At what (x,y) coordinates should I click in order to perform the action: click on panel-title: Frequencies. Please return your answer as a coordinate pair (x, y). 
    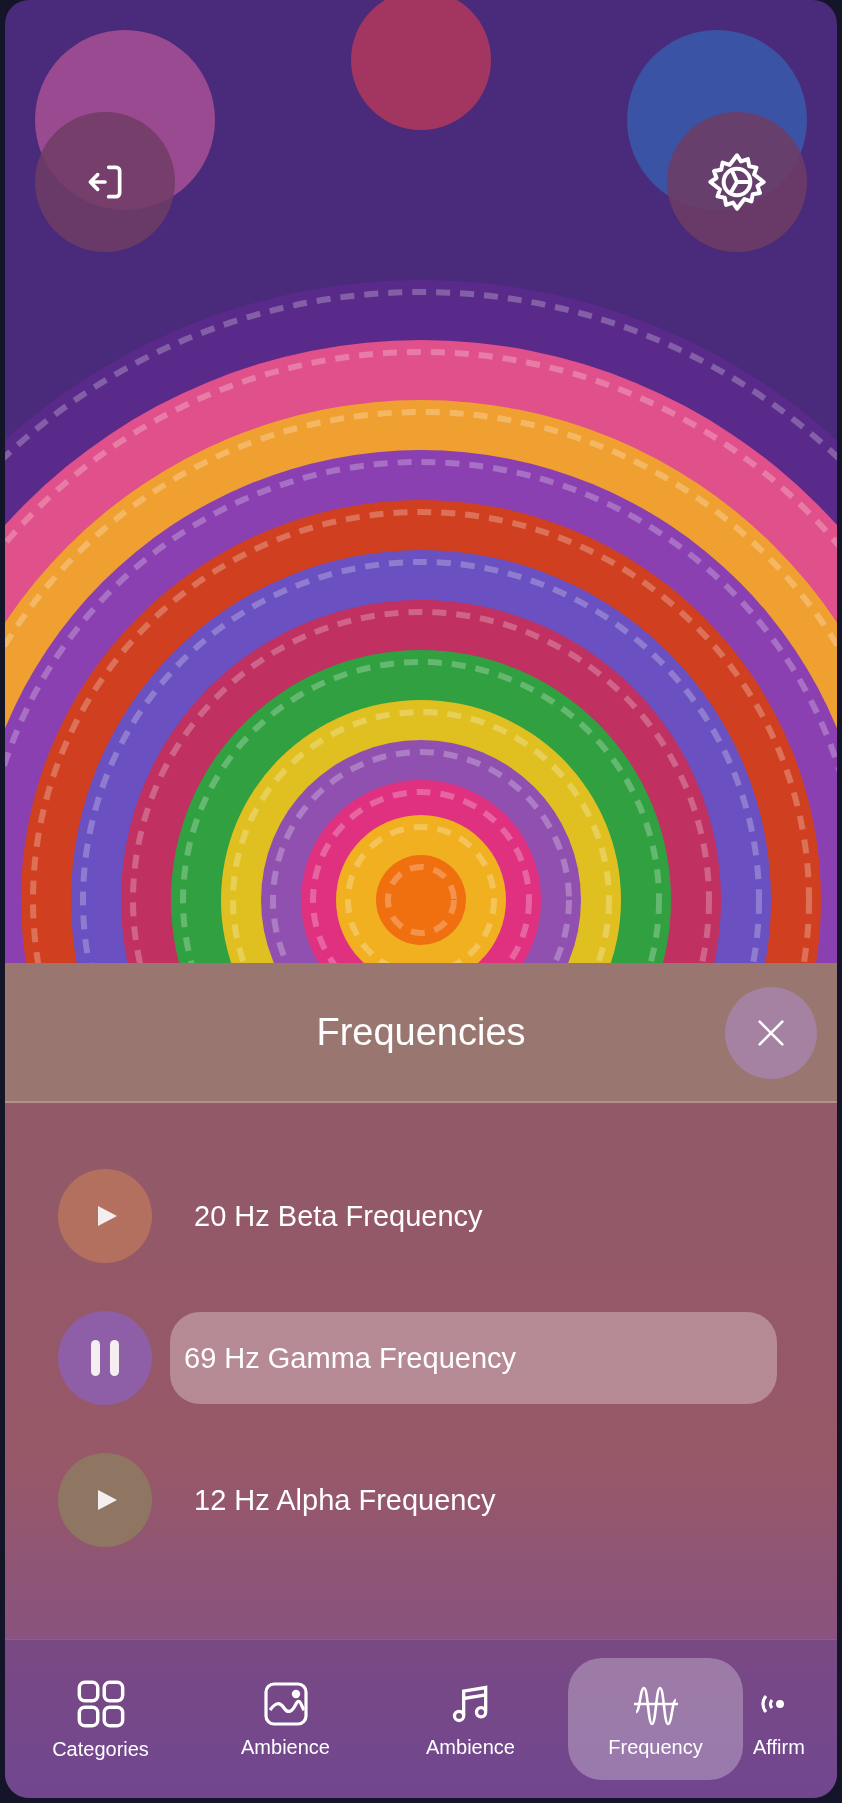
    Looking at the image, I should click on (421, 1032).